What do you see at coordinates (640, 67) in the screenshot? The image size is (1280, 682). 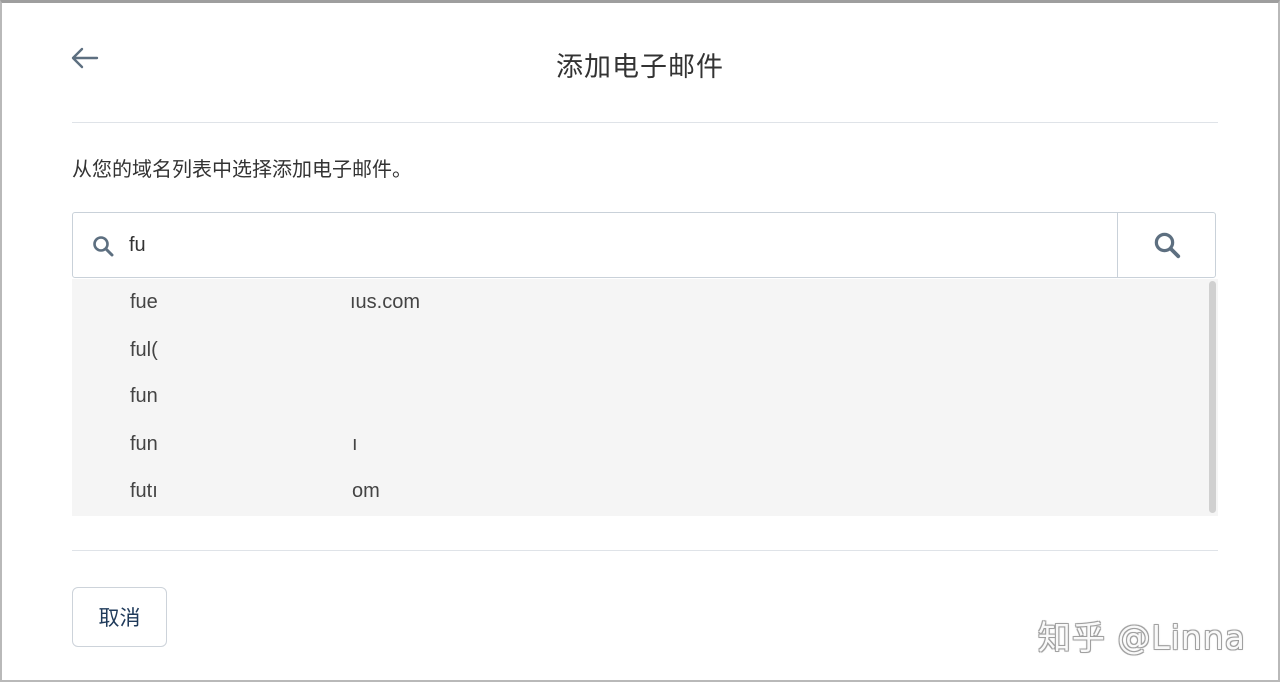 I see `dialog-title: 添加电子邮件` at bounding box center [640, 67].